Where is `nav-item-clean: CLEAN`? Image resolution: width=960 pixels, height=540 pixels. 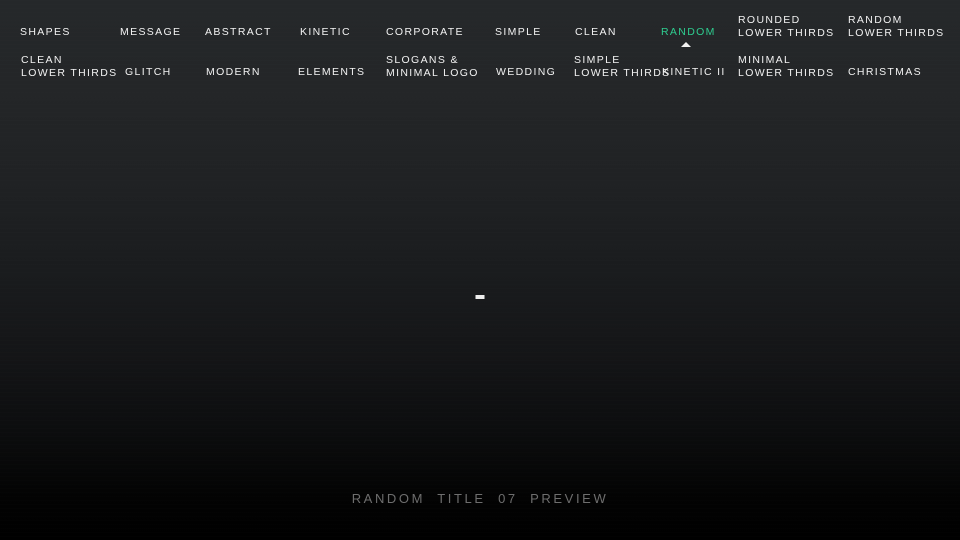
nav-item-clean: CLEAN is located at coordinates (596, 32).